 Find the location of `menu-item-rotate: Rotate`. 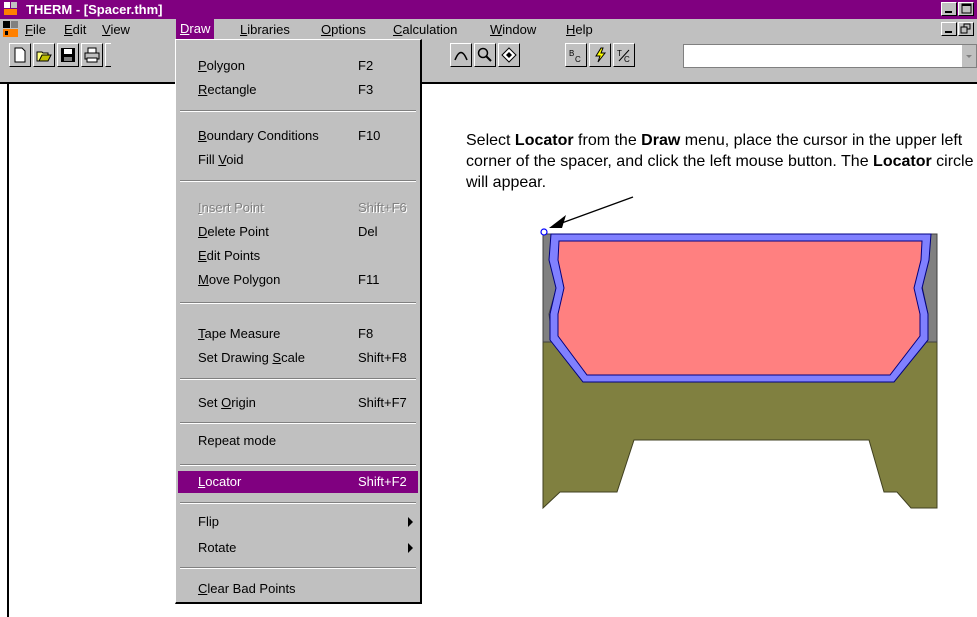

menu-item-rotate: Rotate is located at coordinates (298, 548).